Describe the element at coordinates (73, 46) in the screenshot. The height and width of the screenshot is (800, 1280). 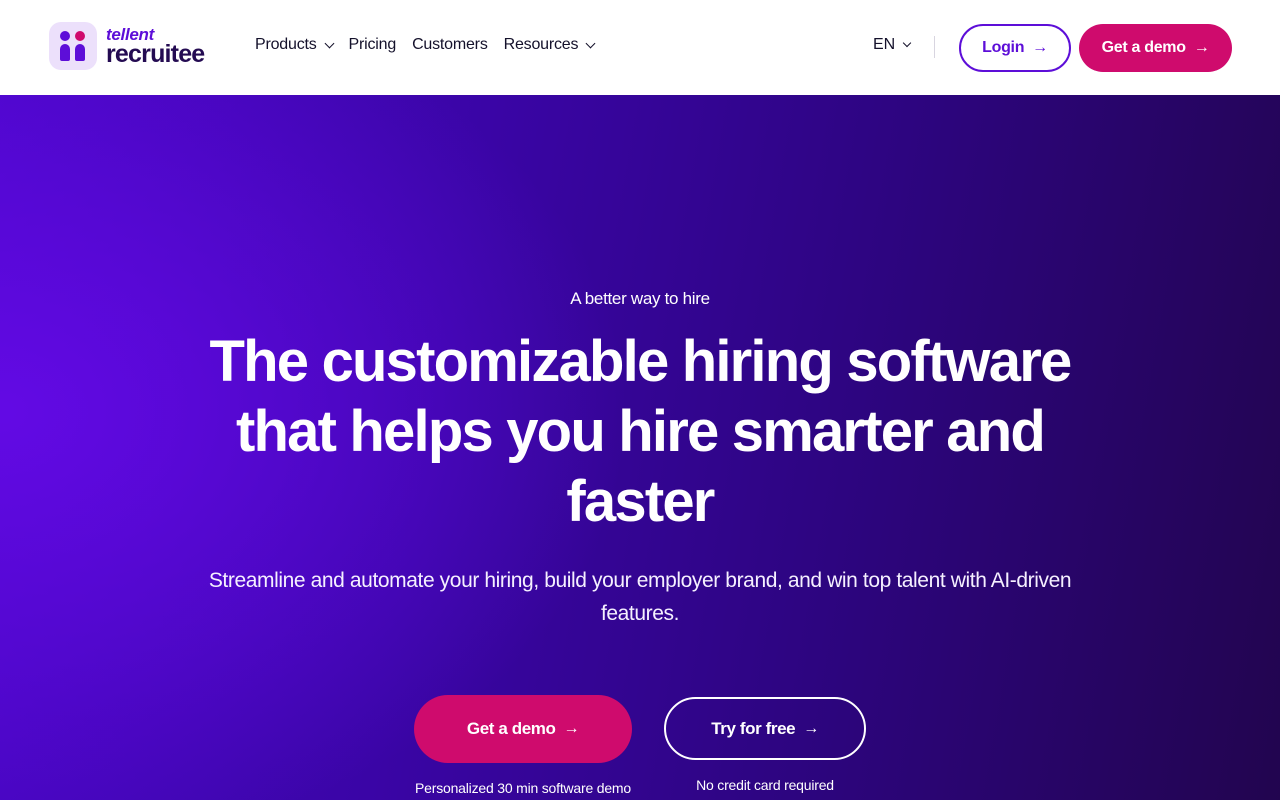
I see `logo-icon` at that location.